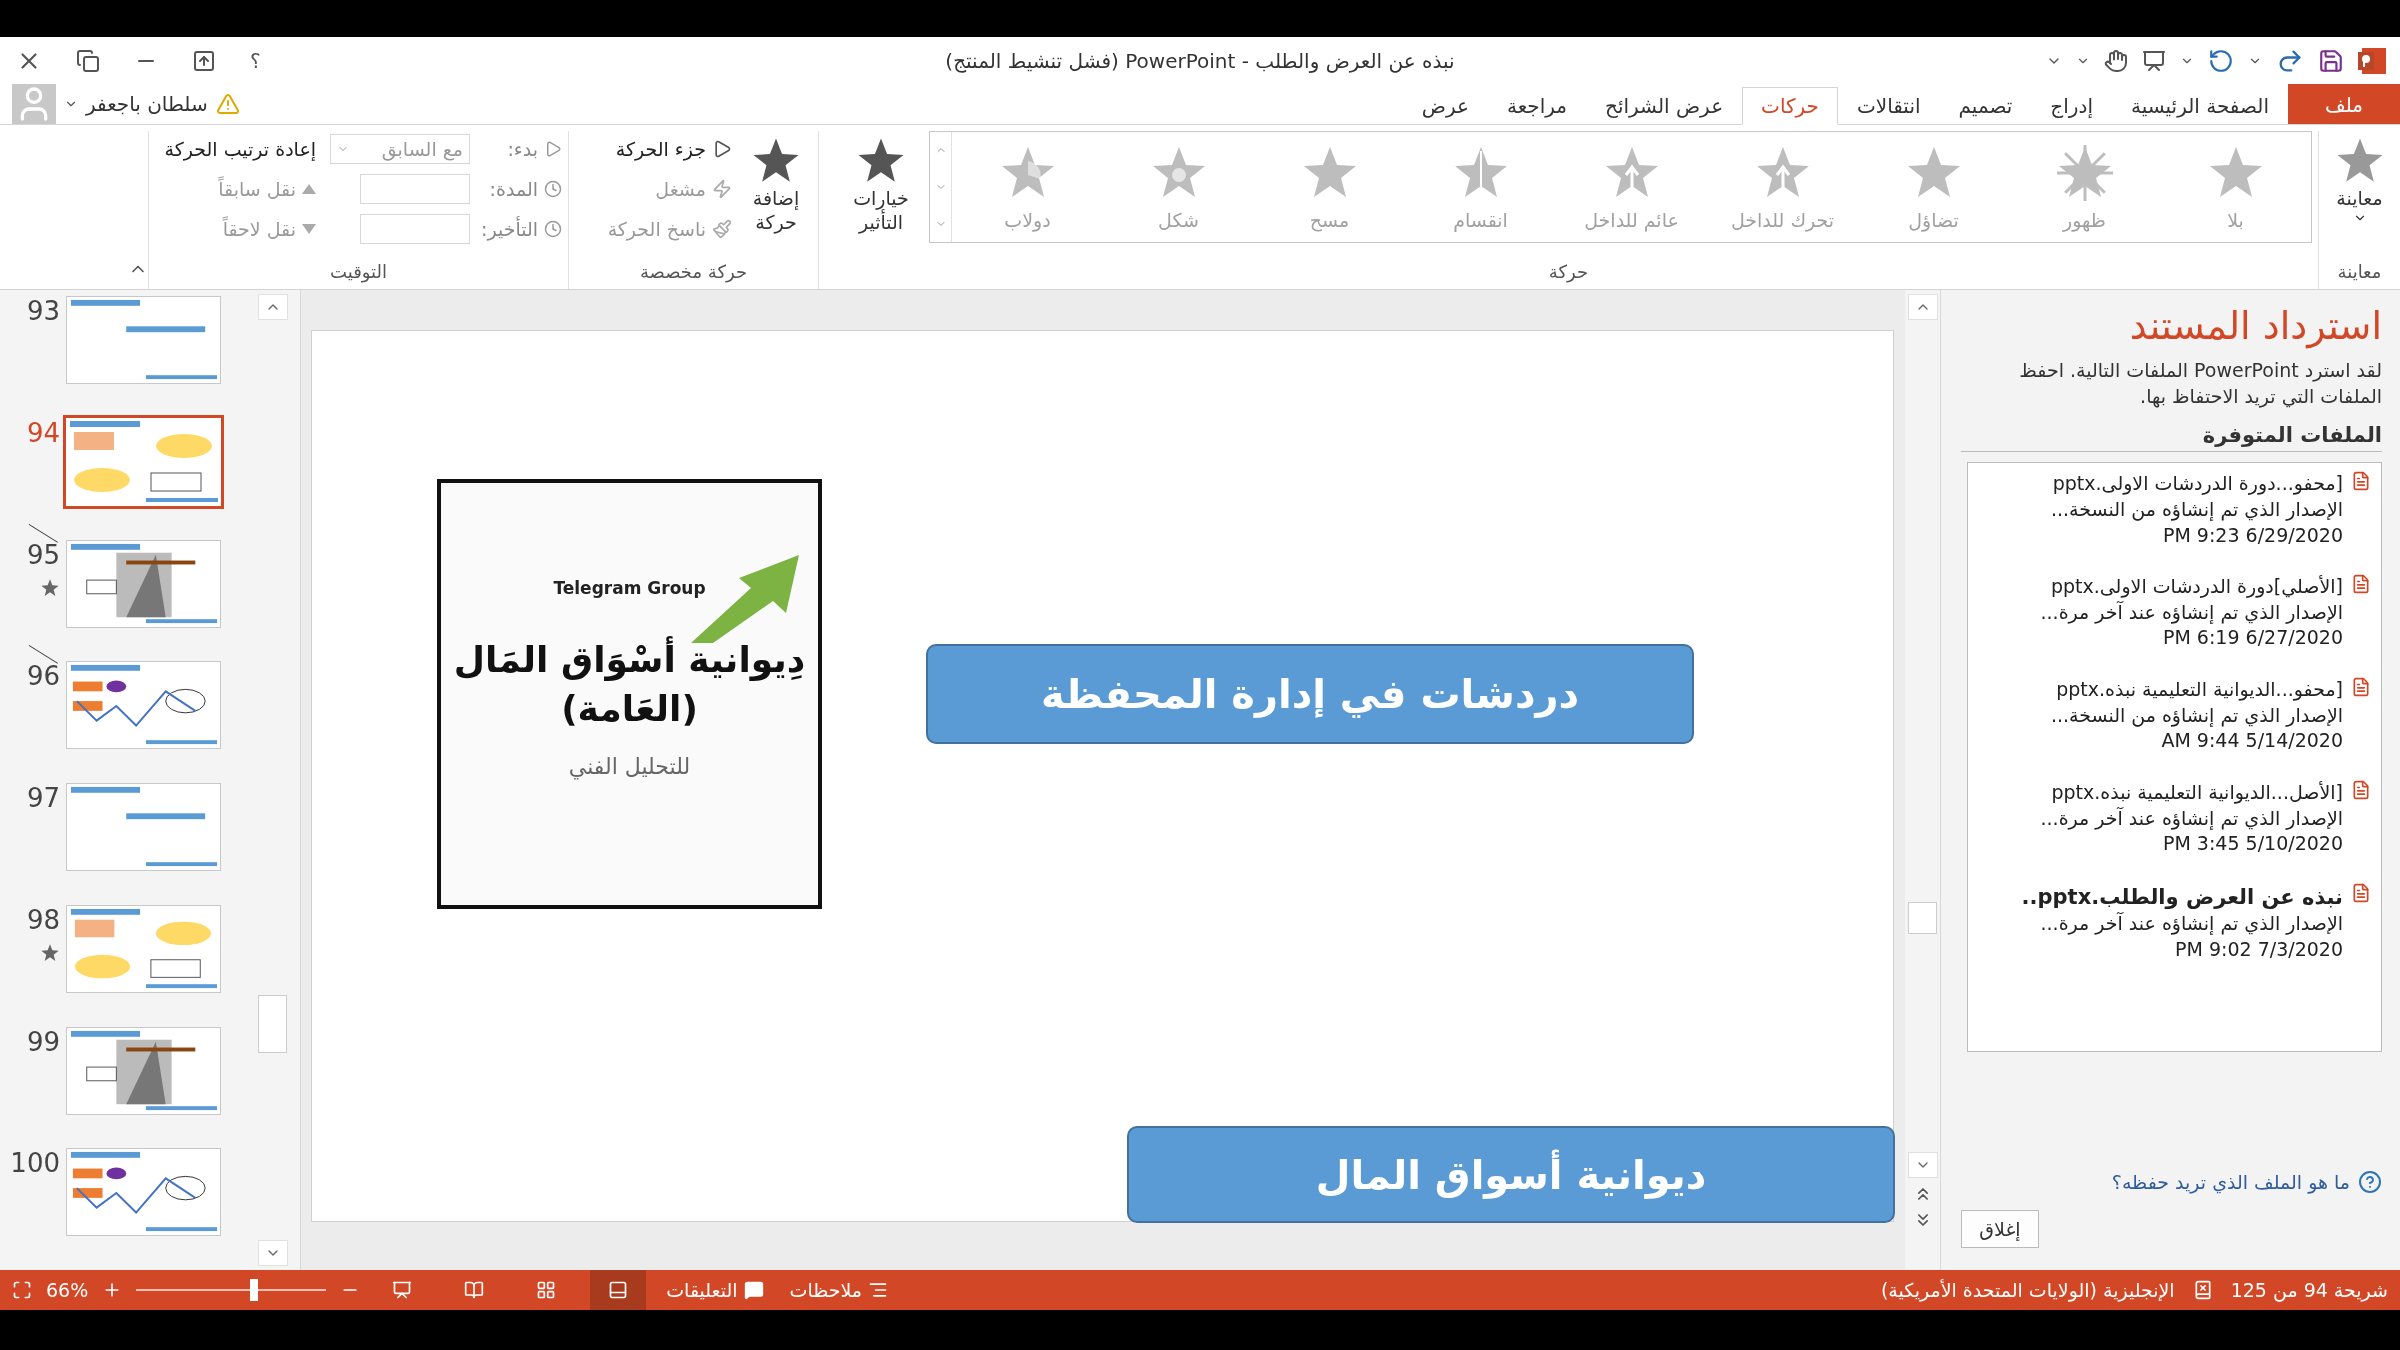  Describe the element at coordinates (2116, 61) in the screenshot. I see `touch-mode-icon` at that location.